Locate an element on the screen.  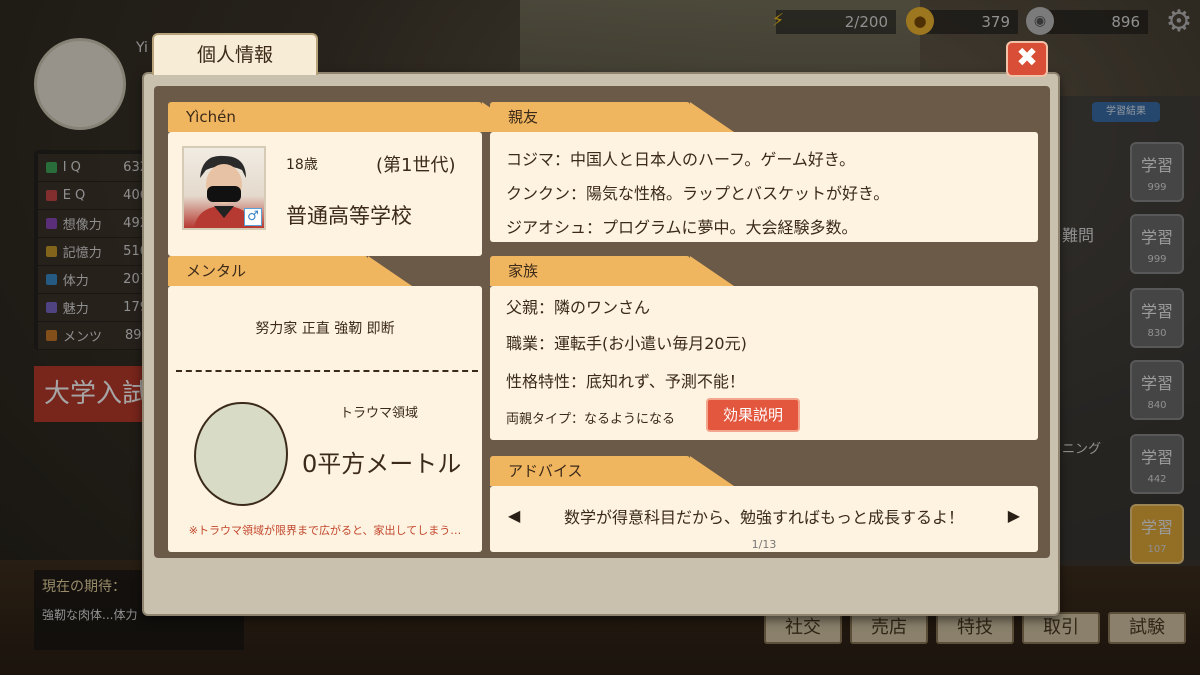
parent-type: 両親タイプ：なるようになる is located at coordinates (591, 419).